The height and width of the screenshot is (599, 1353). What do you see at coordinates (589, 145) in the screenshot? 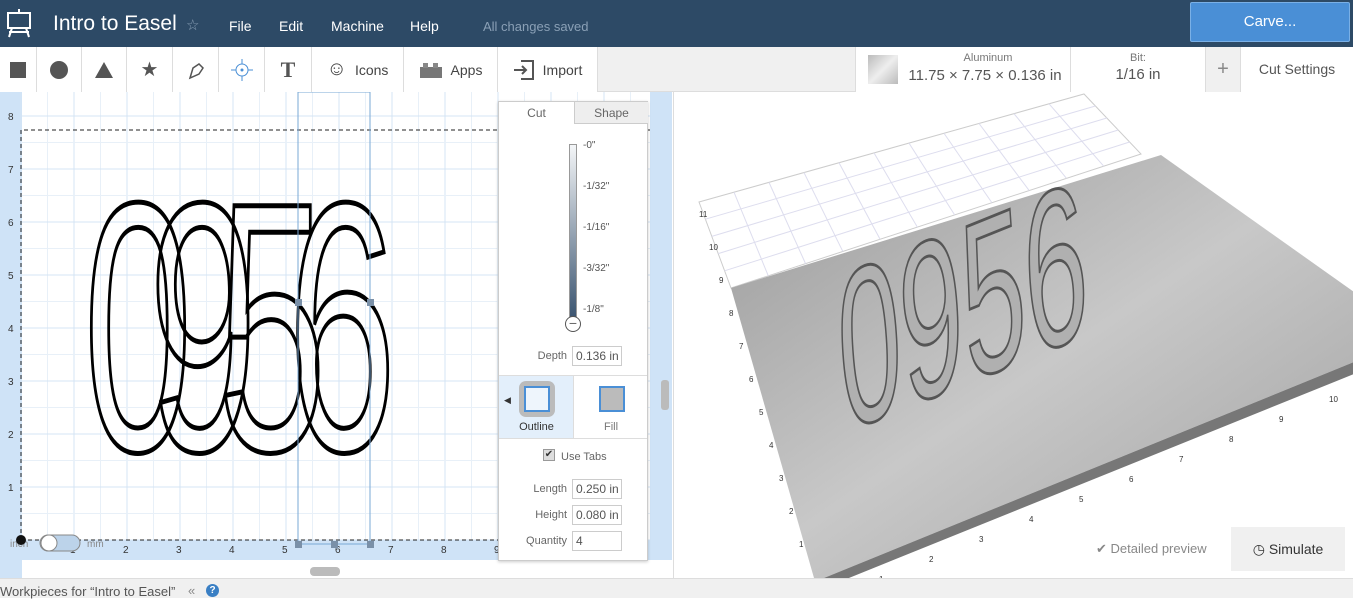
I see `depth-mark: -0"` at bounding box center [589, 145].